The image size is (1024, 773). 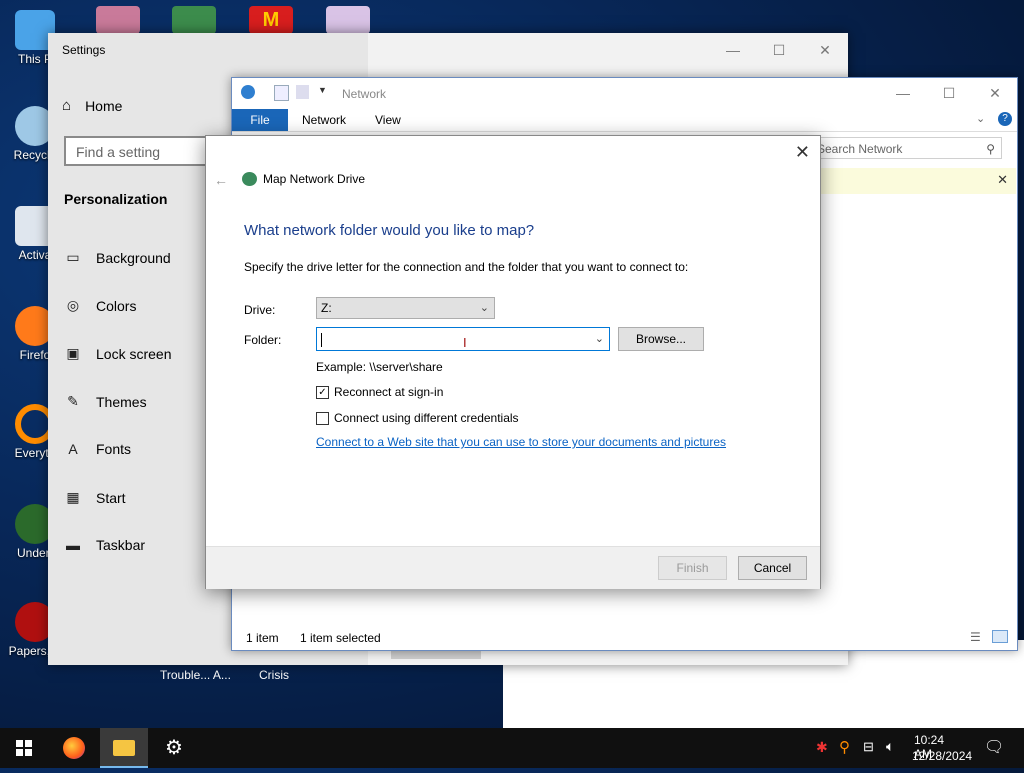 What do you see at coordinates (322, 418) in the screenshot?
I see `credentials-checkbox` at bounding box center [322, 418].